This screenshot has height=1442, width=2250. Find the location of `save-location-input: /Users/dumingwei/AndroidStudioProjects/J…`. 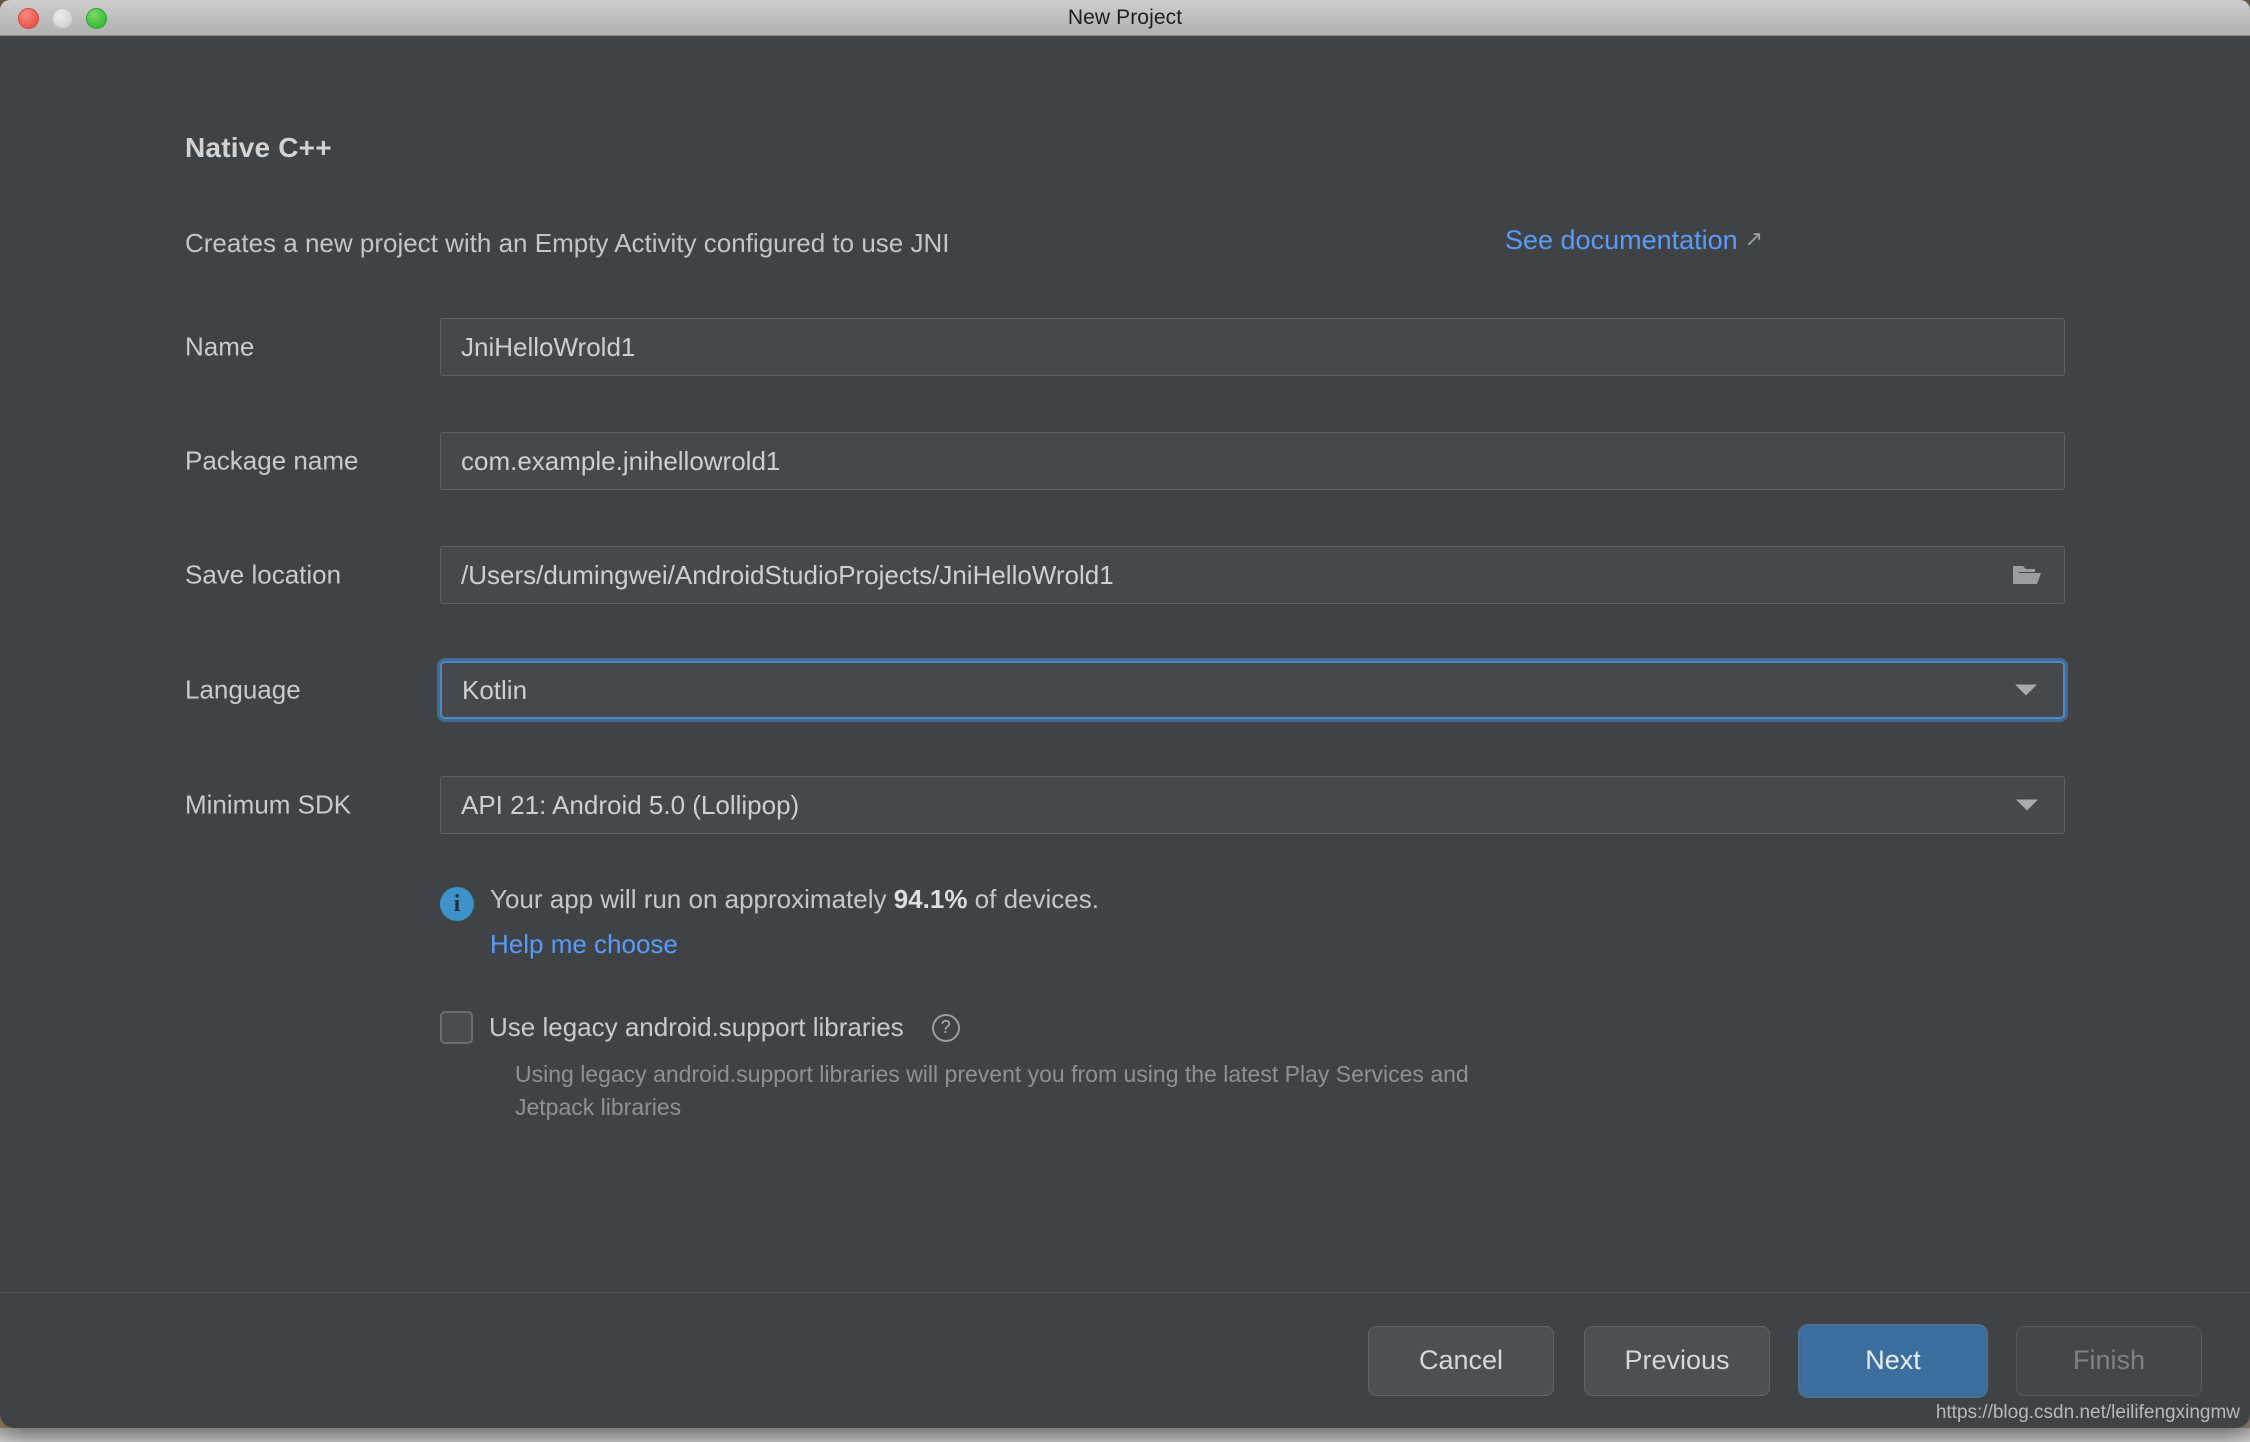

save-location-input: /Users/dumingwei/AndroidStudioProjects/J… is located at coordinates (1252, 575).